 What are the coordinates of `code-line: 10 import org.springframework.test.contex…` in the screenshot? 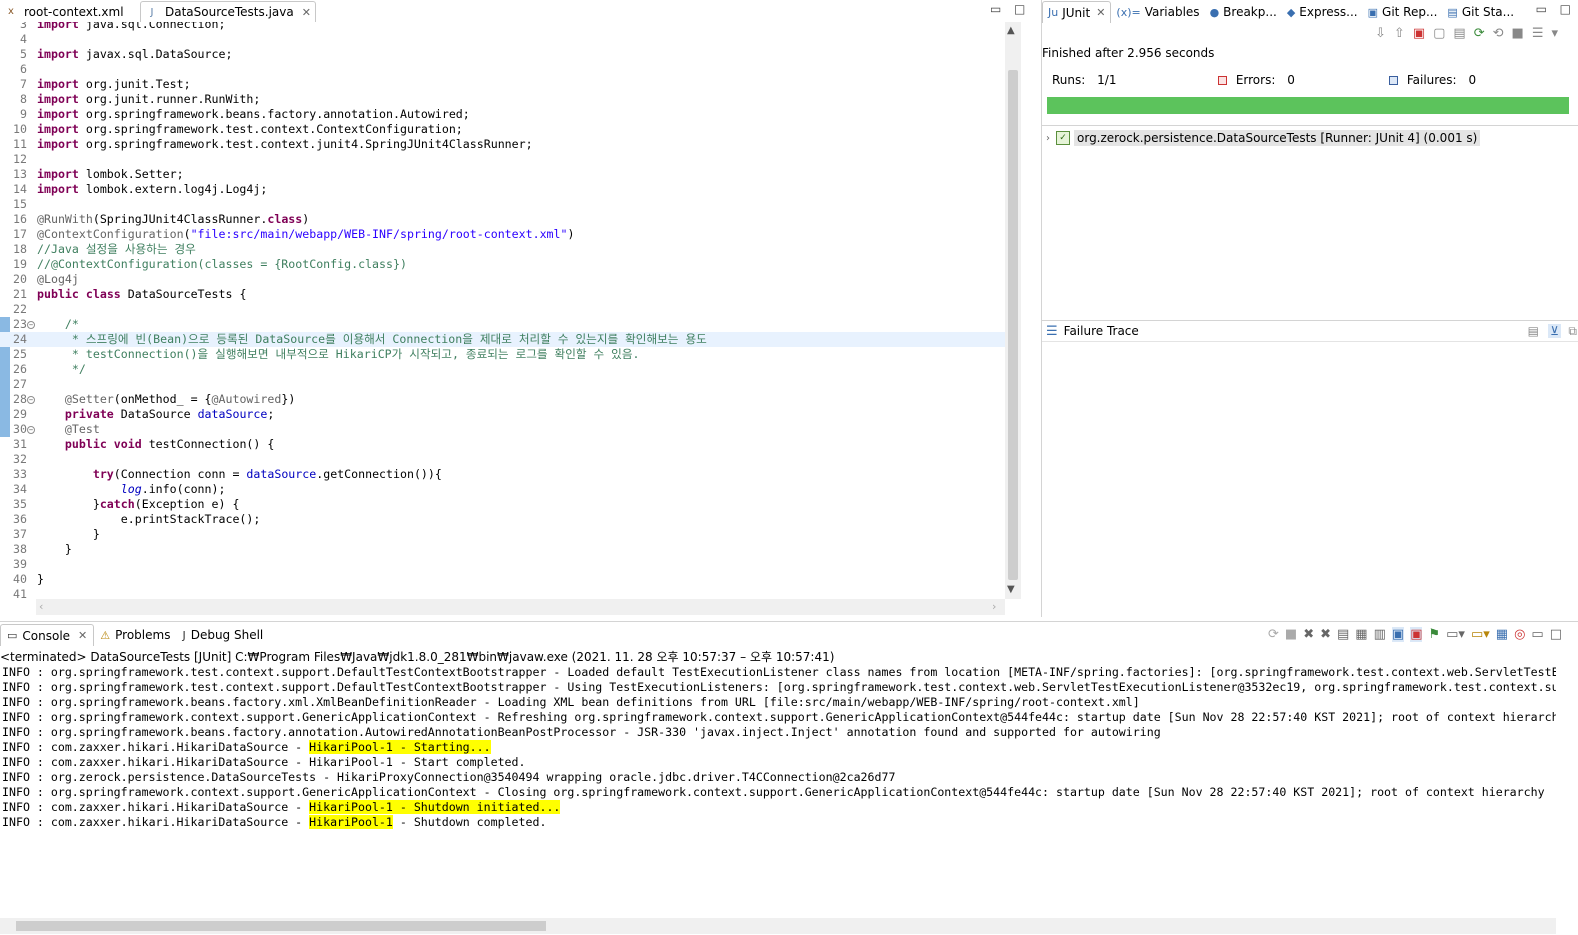 It's located at (502, 129).